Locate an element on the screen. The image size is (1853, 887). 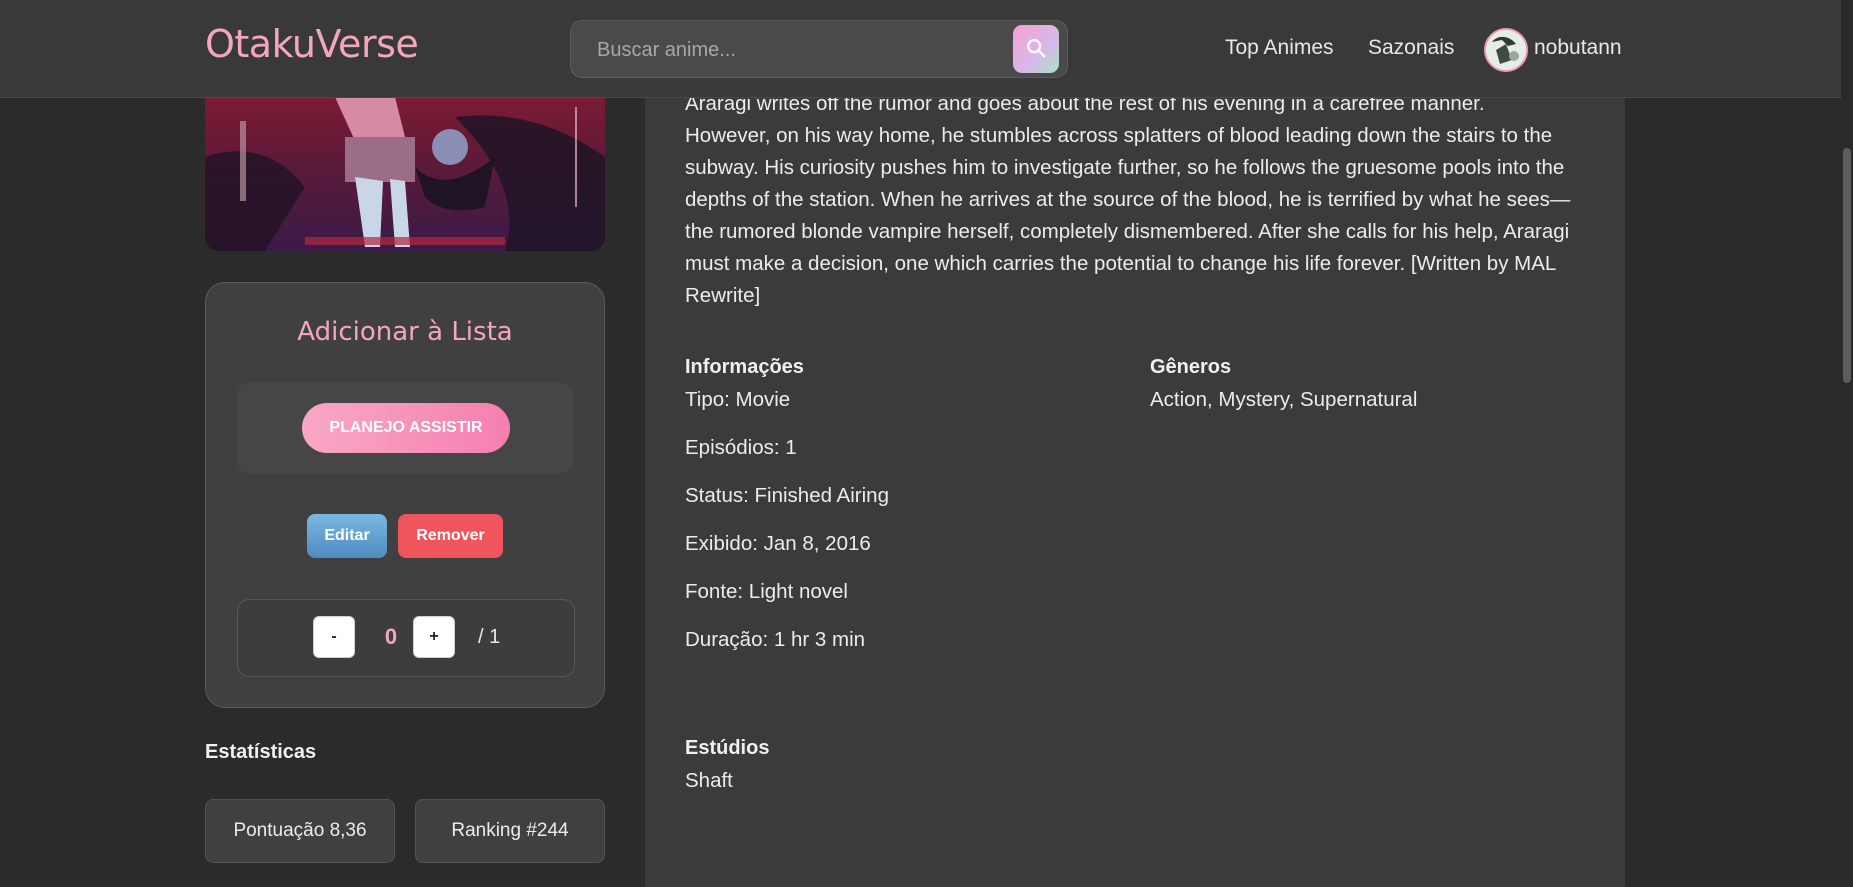
user-avatar is located at coordinates (1506, 50).